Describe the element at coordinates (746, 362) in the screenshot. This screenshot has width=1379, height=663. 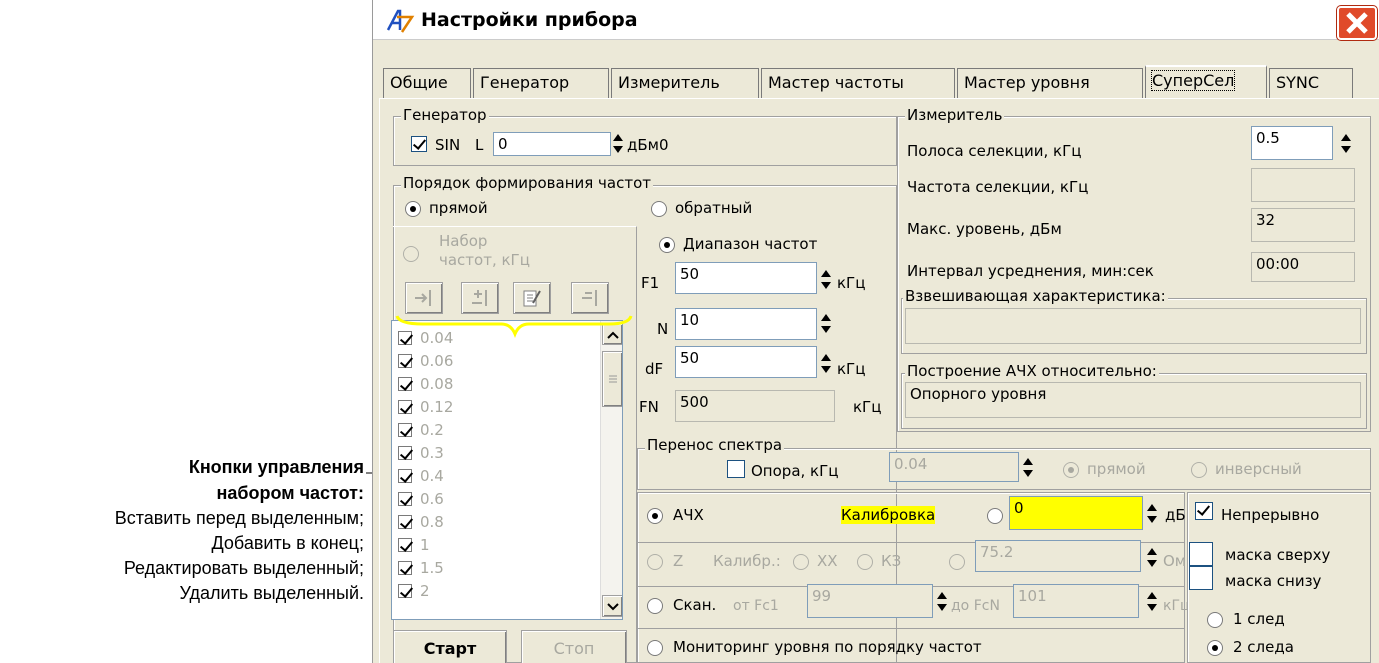
I see `df-input: 50` at that location.